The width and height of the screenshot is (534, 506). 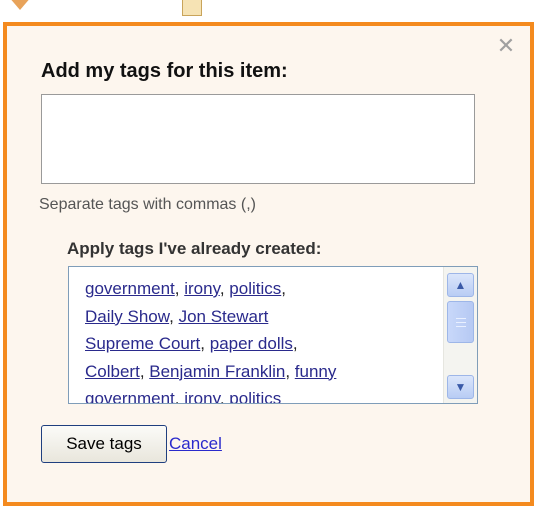 What do you see at coordinates (460, 387) in the screenshot?
I see `scroll-down-icon: ▼` at bounding box center [460, 387].